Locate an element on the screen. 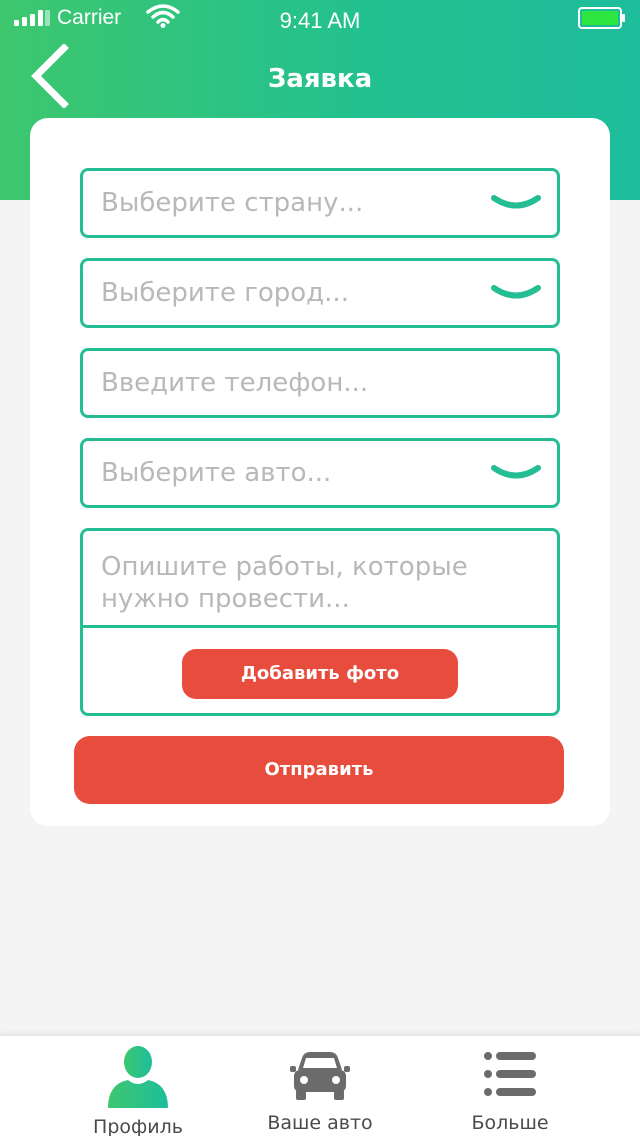  car-icon is located at coordinates (320, 1076).